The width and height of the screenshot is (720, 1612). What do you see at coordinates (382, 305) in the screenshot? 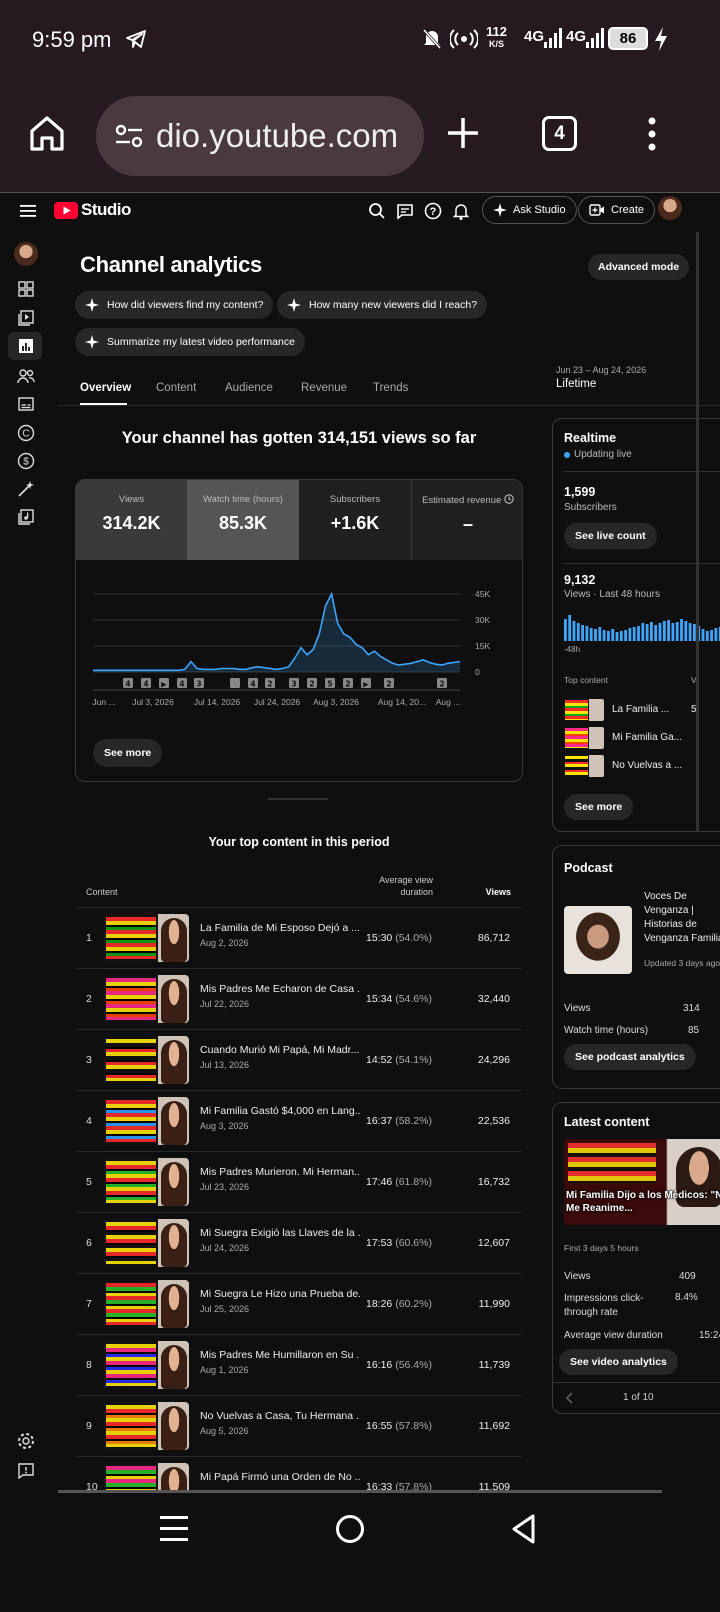
I see `prompt-chip-2: How many new viewers did I reach?` at bounding box center [382, 305].